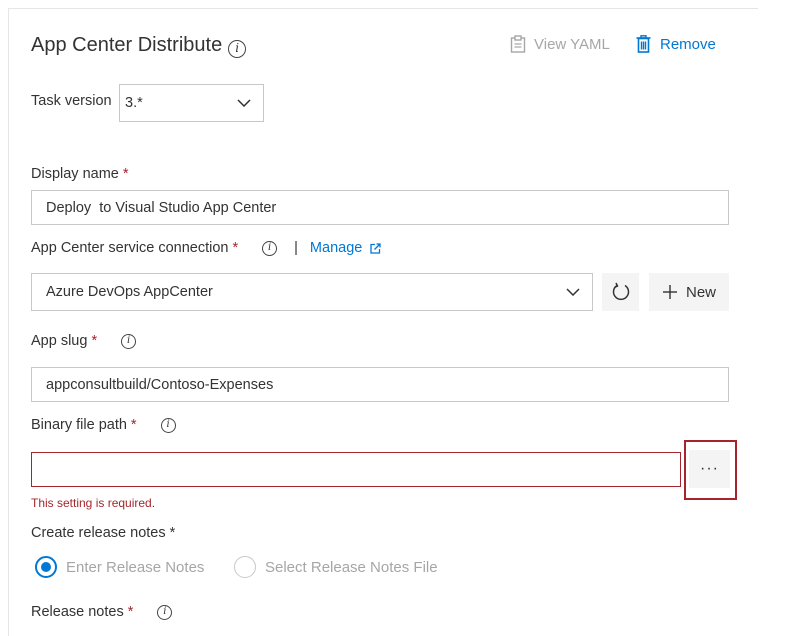 The height and width of the screenshot is (636, 805). What do you see at coordinates (127, 45) in the screenshot?
I see `page-title-text: App Center Distribute` at bounding box center [127, 45].